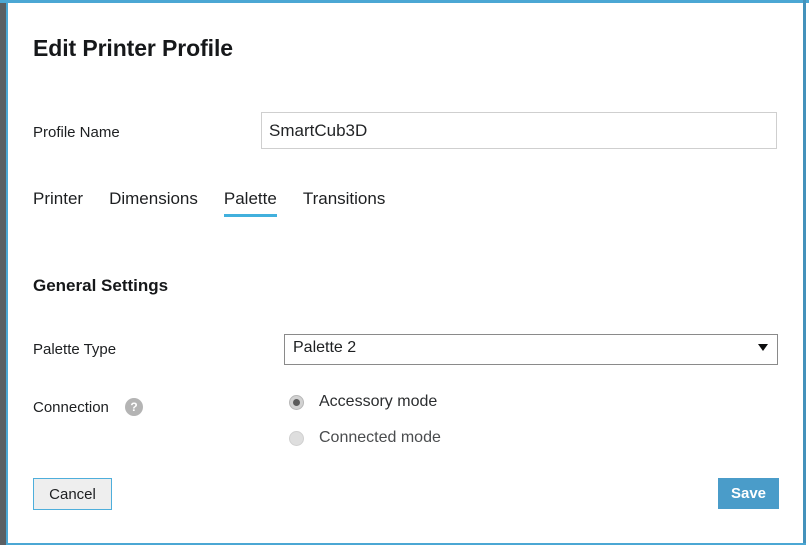  Describe the element at coordinates (71, 407) in the screenshot. I see `connection-label: Connection` at that location.